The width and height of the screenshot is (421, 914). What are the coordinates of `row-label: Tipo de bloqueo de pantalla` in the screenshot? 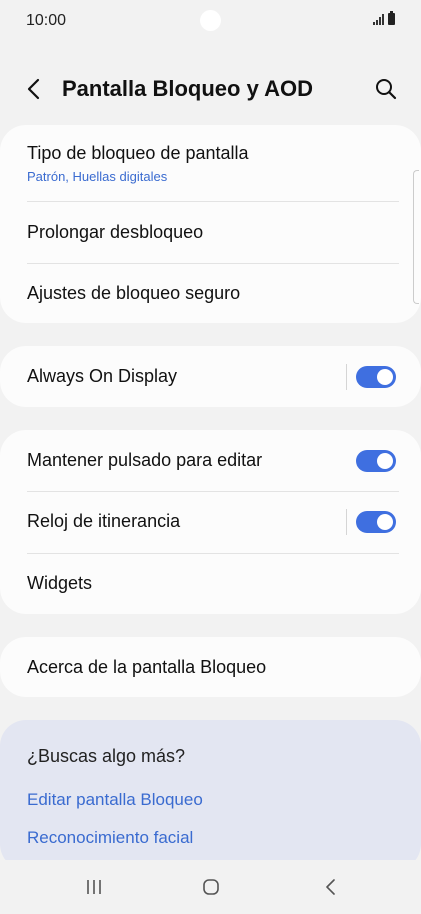 It's located at (138, 153).